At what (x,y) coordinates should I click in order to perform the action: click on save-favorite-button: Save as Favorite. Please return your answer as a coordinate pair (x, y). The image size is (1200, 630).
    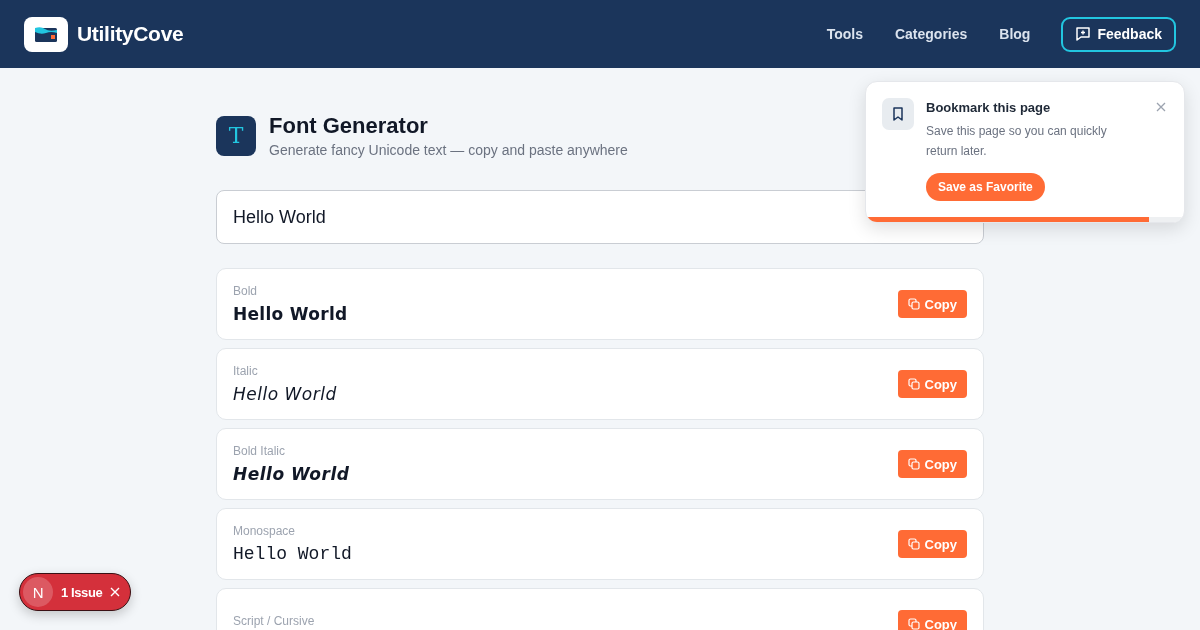
    Looking at the image, I should click on (985, 187).